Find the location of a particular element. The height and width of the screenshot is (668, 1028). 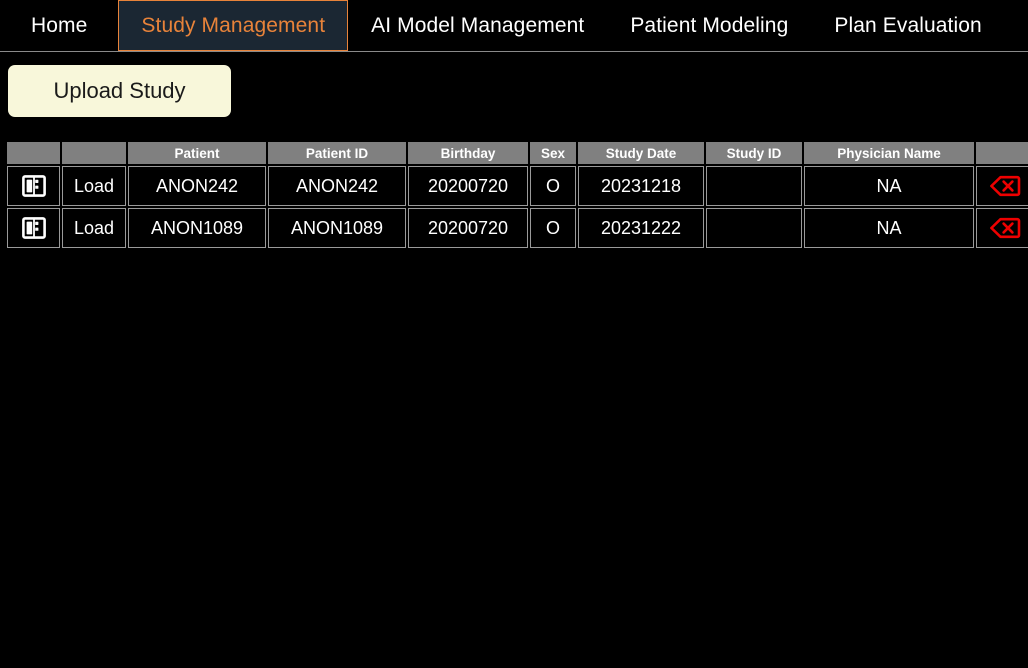

column-header-birthday: Birthday is located at coordinates (468, 153).